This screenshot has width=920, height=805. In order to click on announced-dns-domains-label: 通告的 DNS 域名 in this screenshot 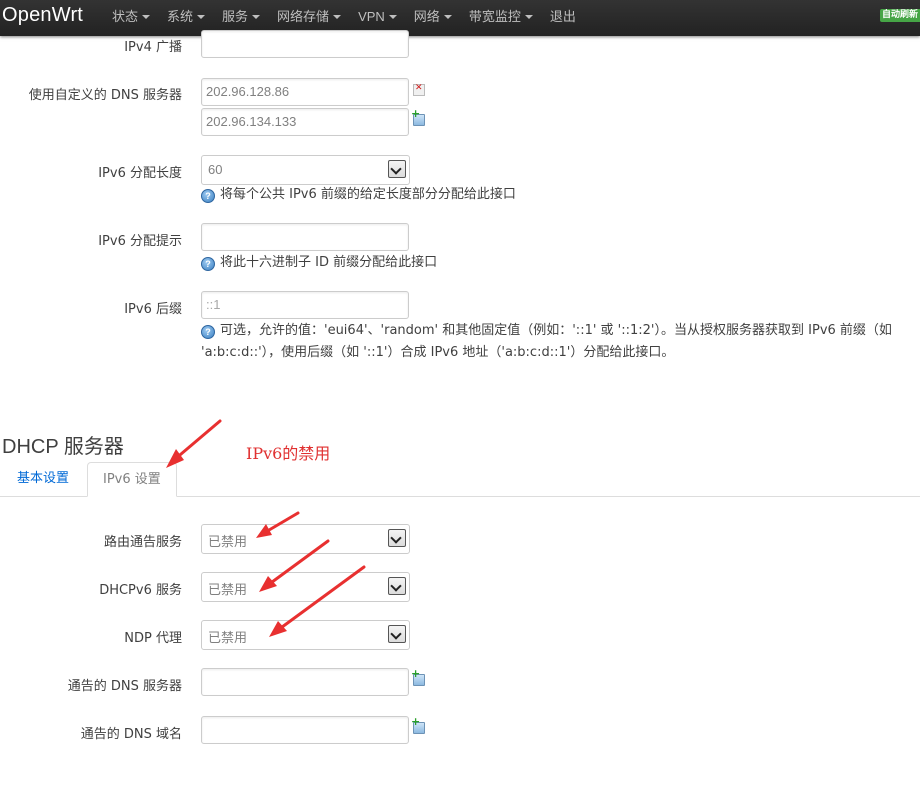, I will do `click(131, 734)`.